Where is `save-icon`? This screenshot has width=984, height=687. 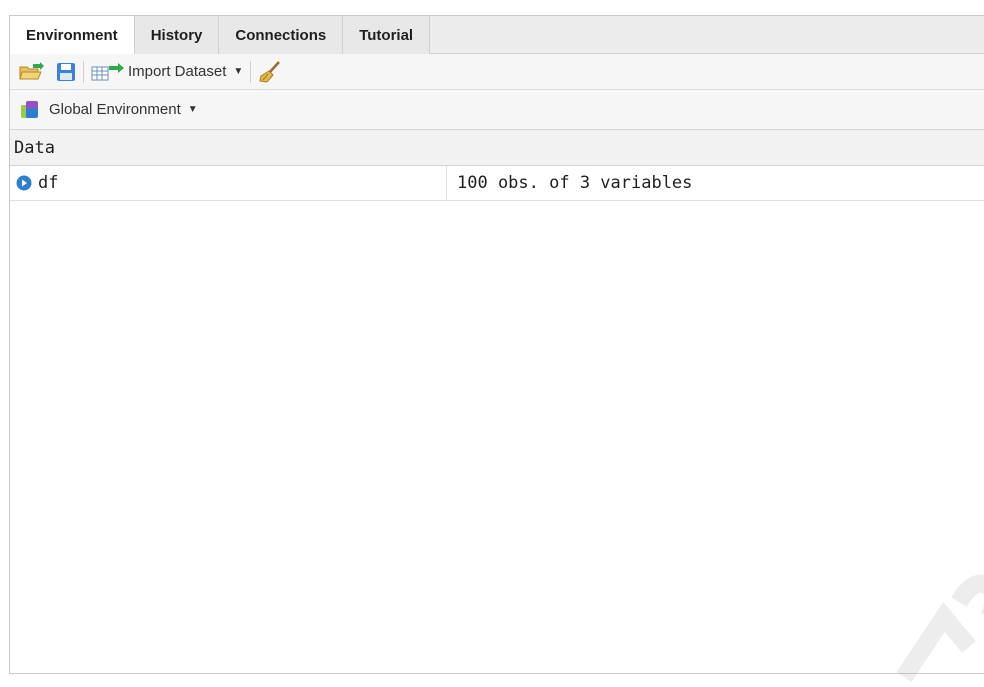 save-icon is located at coordinates (66, 71).